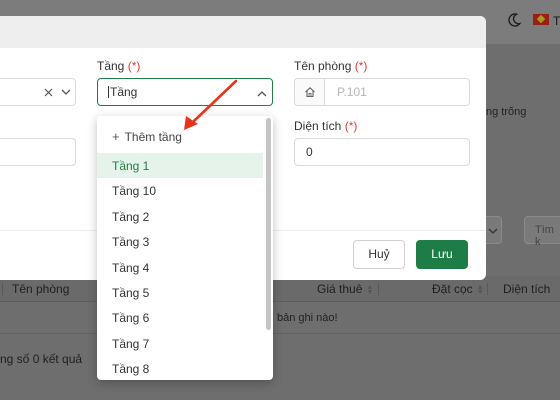 Image resolution: width=560 pixels, height=400 pixels. What do you see at coordinates (153, 137) in the screenshot?
I see `add-floor-label: Thêm tầng` at bounding box center [153, 137].